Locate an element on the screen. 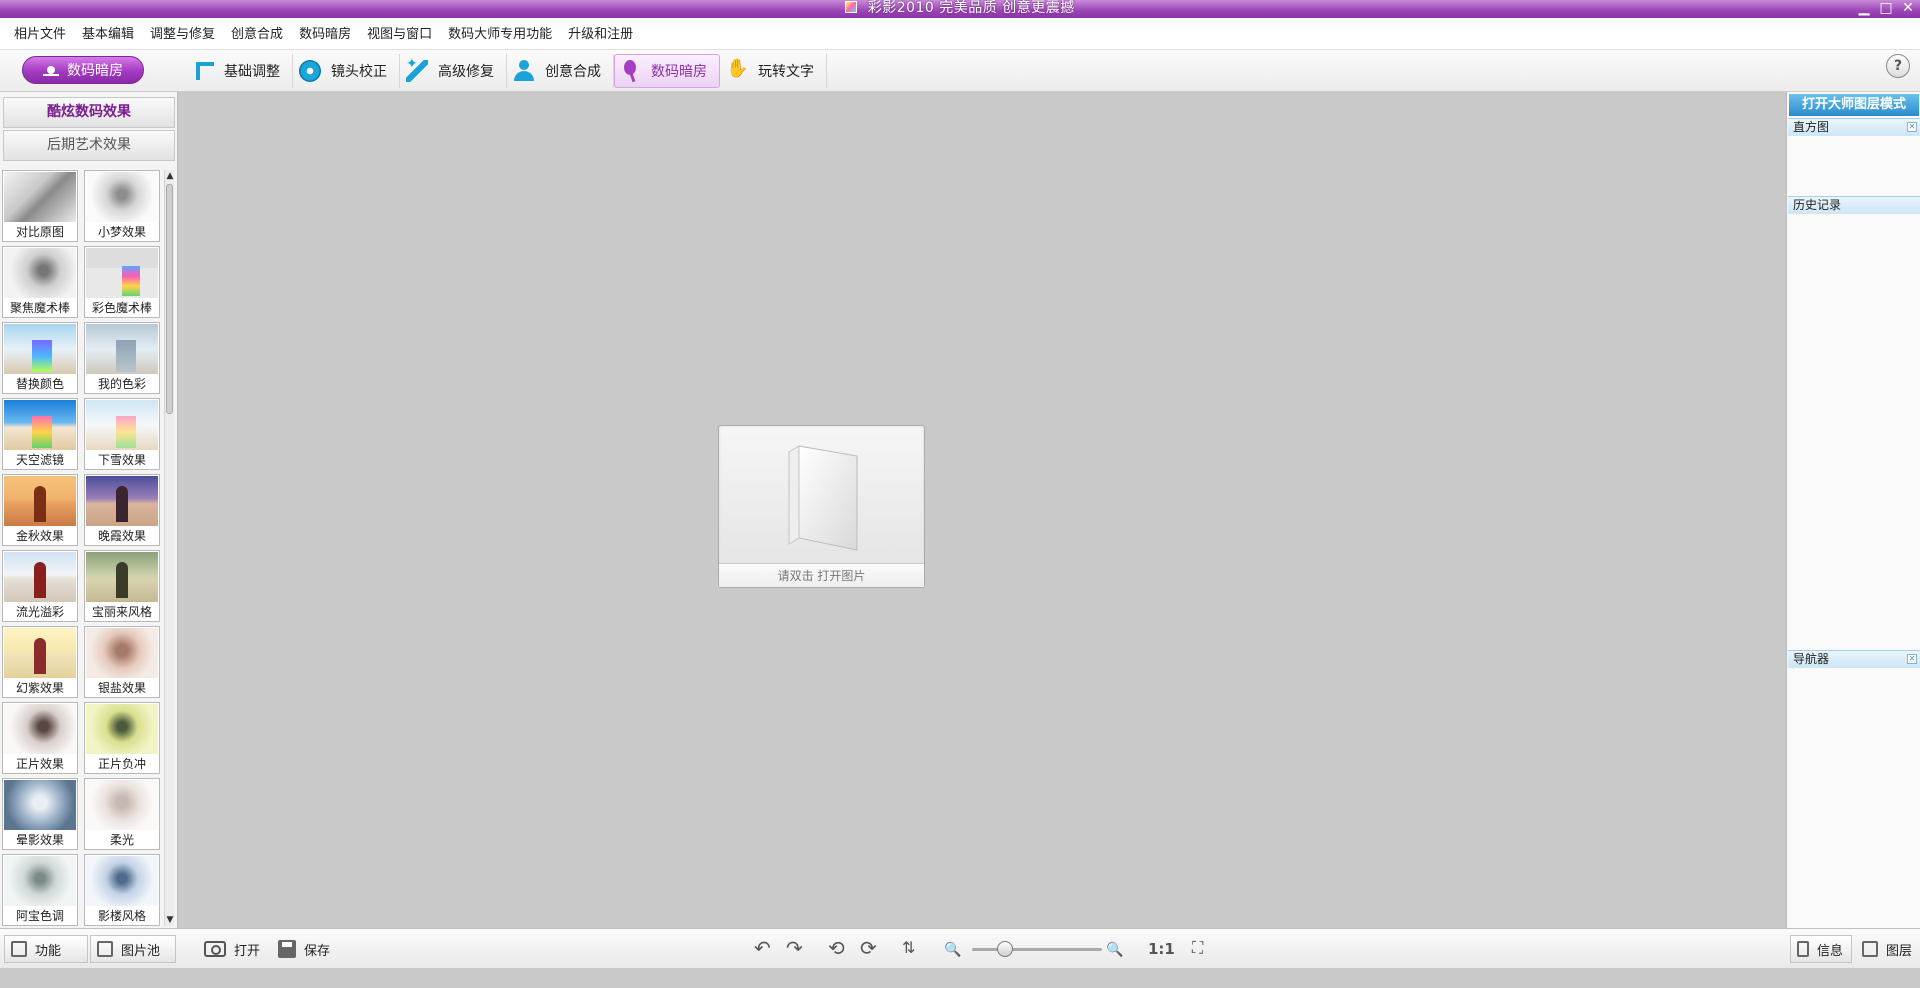  tab-text: 玩转文字 is located at coordinates (773, 71).